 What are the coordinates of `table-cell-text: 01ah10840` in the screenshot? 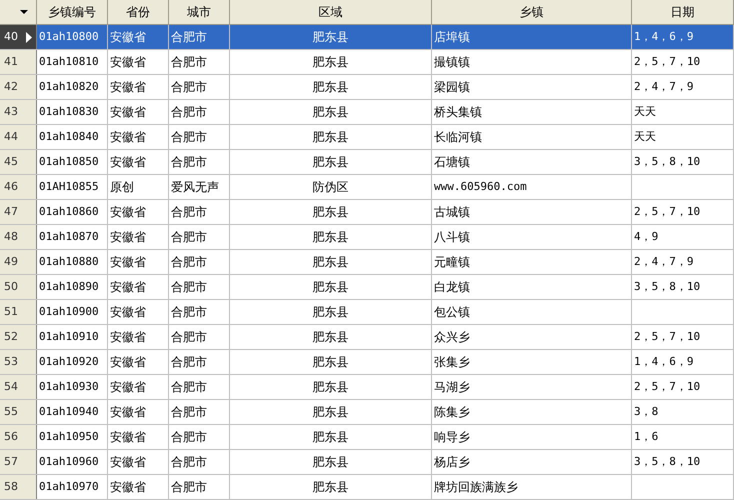 It's located at (69, 136).